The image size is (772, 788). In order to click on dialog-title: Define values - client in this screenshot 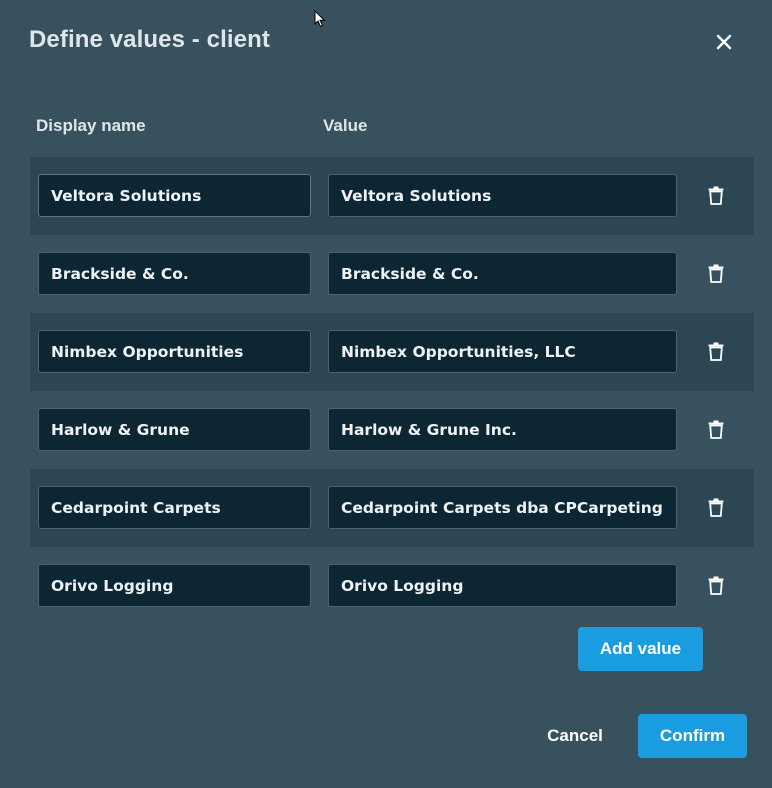, I will do `click(149, 39)`.